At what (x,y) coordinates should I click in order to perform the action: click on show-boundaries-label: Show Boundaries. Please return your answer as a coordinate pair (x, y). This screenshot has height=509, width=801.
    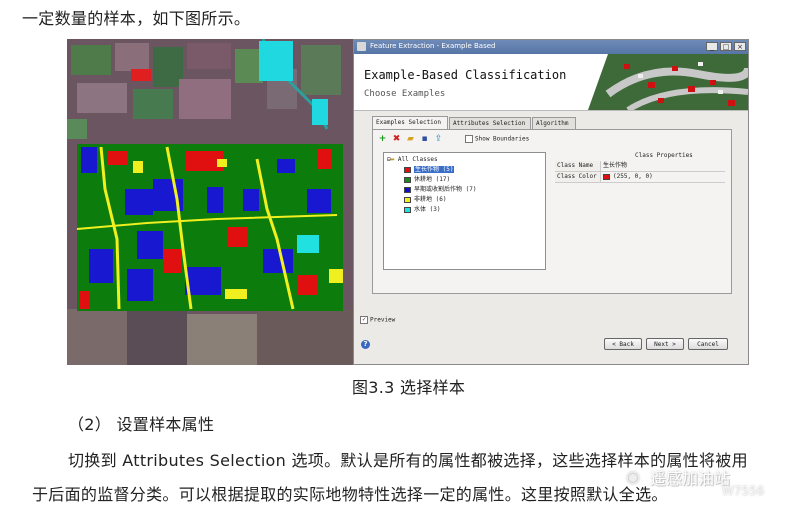
    Looking at the image, I should click on (502, 139).